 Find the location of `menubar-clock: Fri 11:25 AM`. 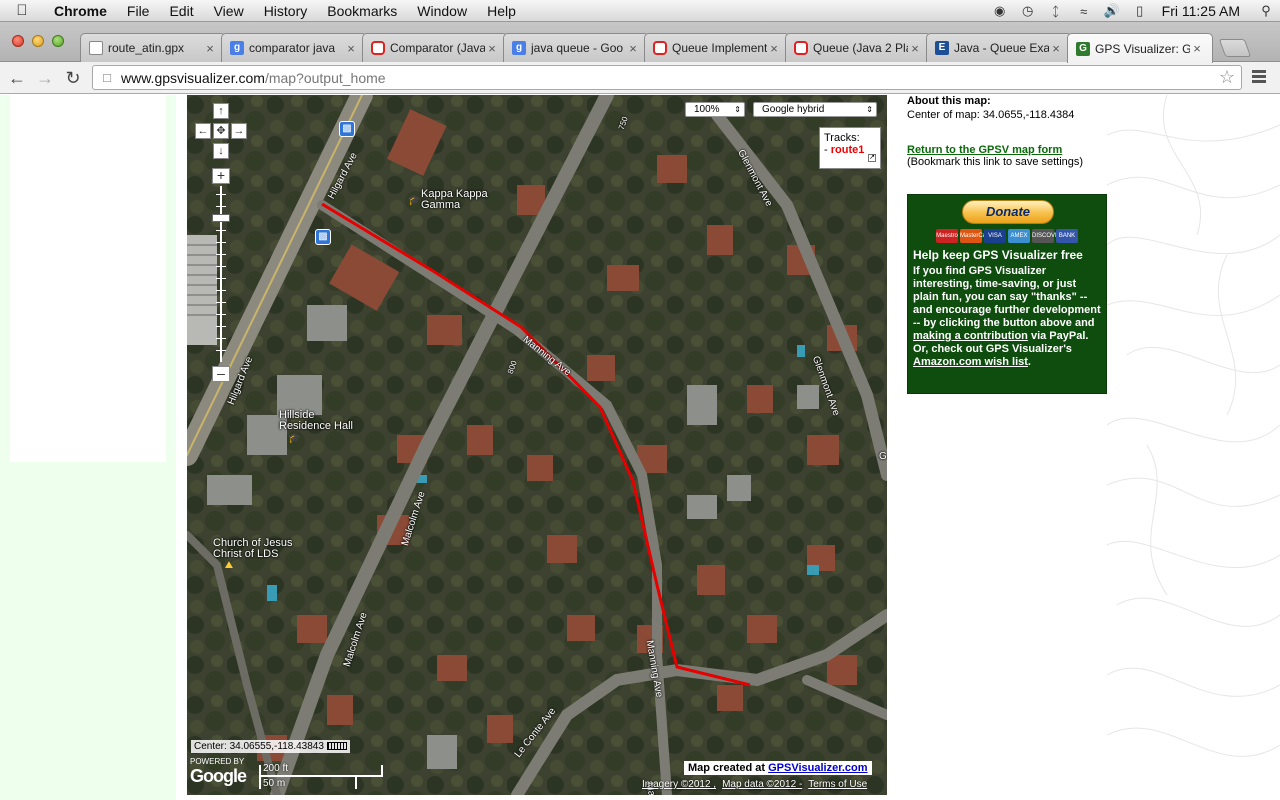

menubar-clock: Fri 11:25 AM is located at coordinates (1203, 11).